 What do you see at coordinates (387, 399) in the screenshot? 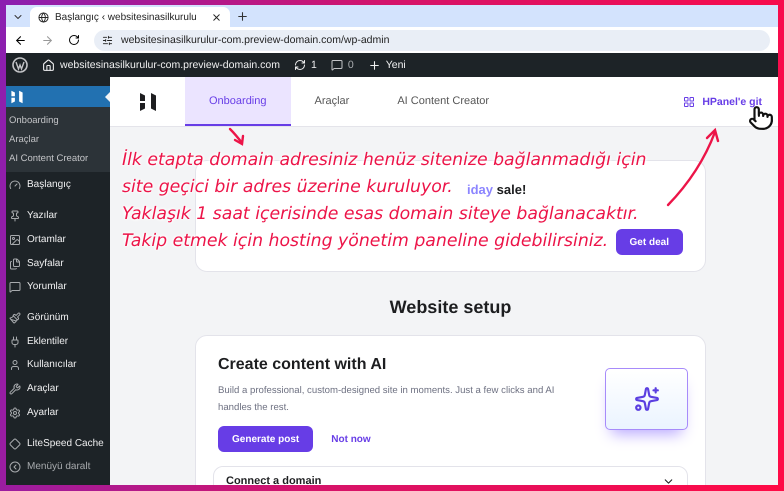
I see `card-description: Build a professional, custom-designed site in moments. Just a few clicks and AI handles the rest.` at bounding box center [387, 399].